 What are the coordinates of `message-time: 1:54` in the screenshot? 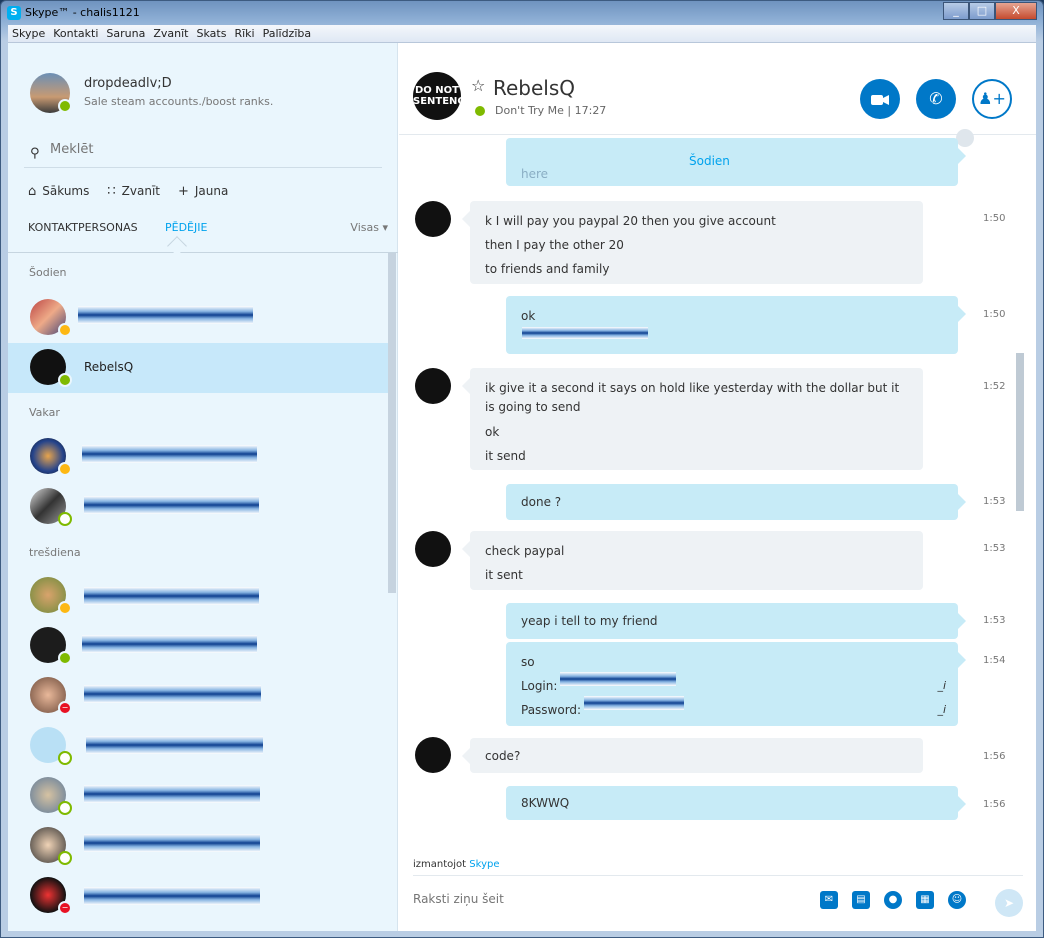 It's located at (994, 660).